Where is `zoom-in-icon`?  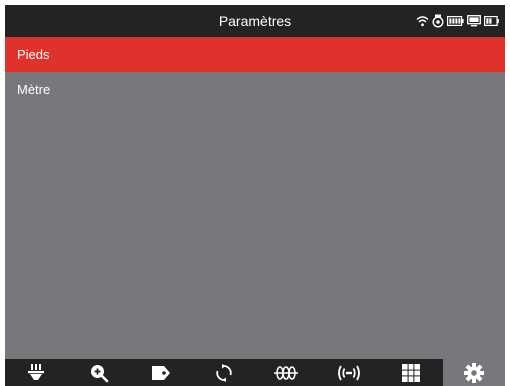
zoom-in-icon is located at coordinates (99, 373).